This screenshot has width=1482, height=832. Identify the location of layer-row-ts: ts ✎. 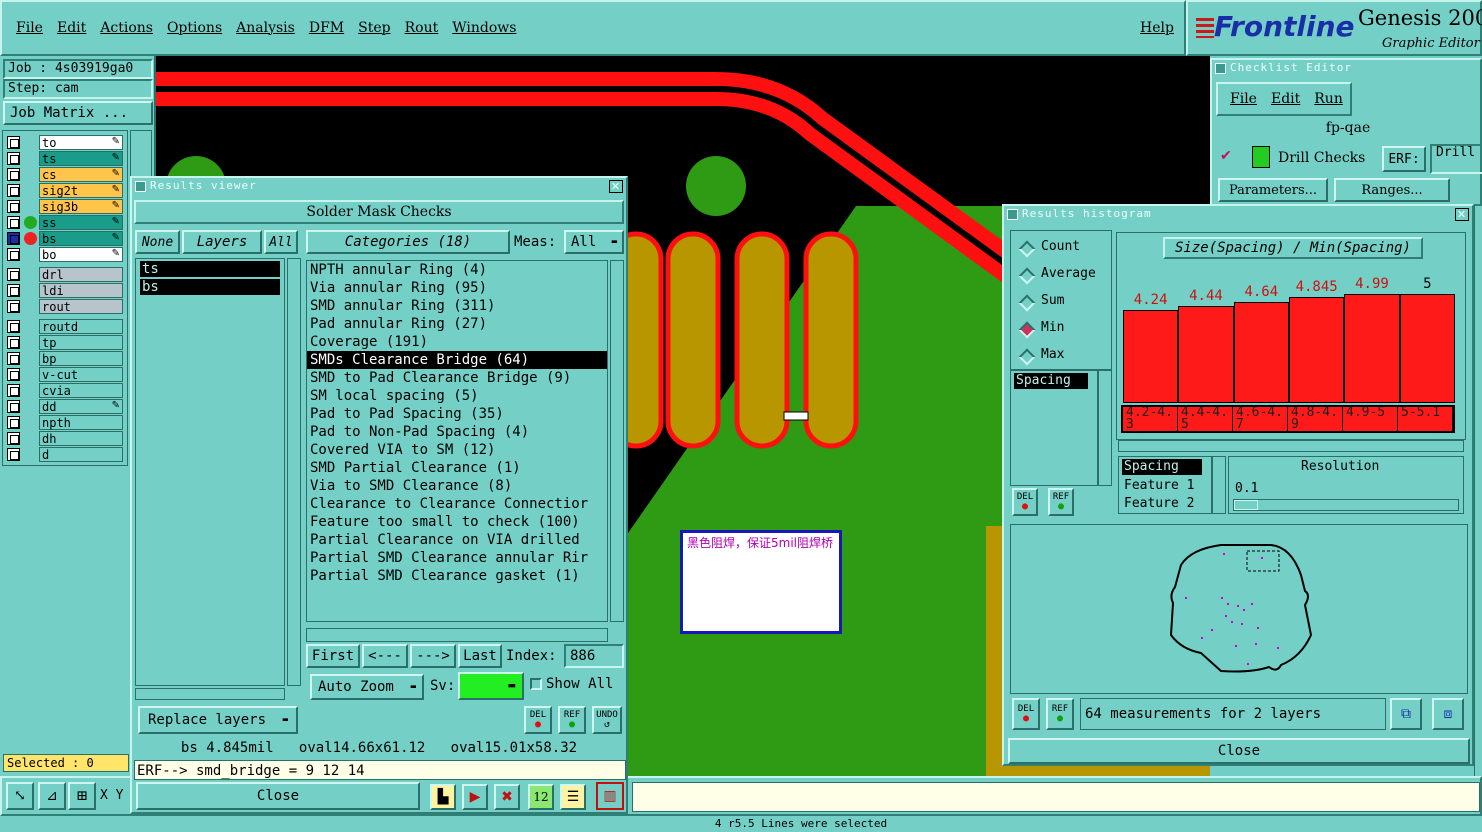
(65, 158).